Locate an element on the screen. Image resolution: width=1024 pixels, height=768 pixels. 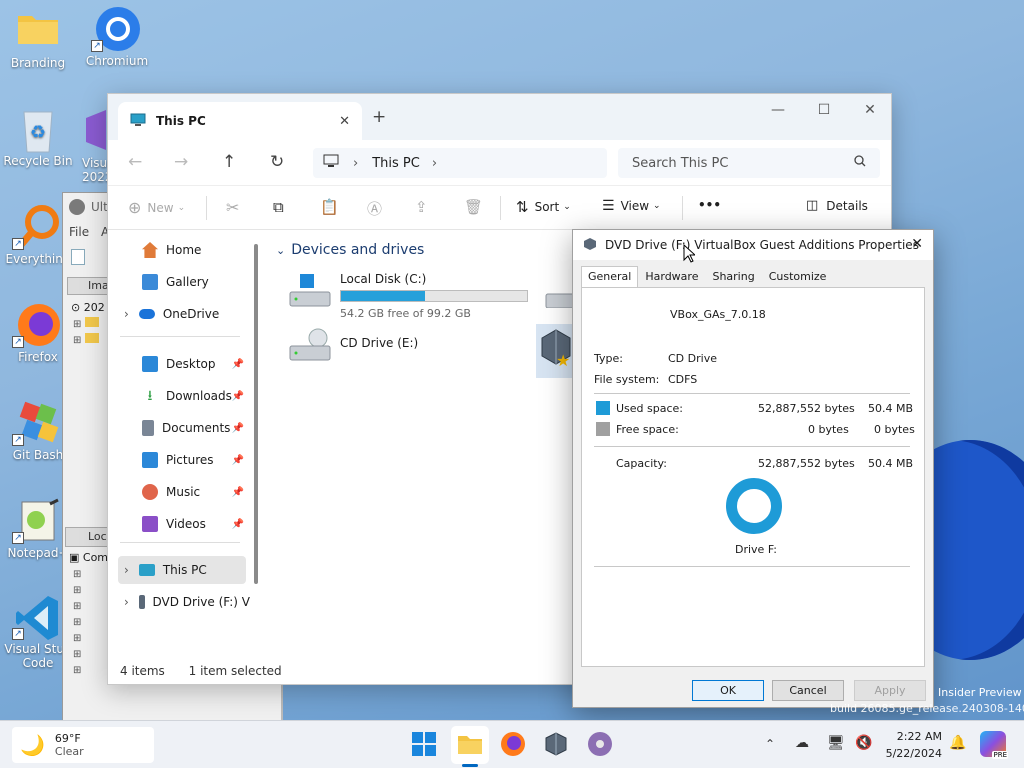
free-space-human: 0 bytes is located at coordinates (894, 429).